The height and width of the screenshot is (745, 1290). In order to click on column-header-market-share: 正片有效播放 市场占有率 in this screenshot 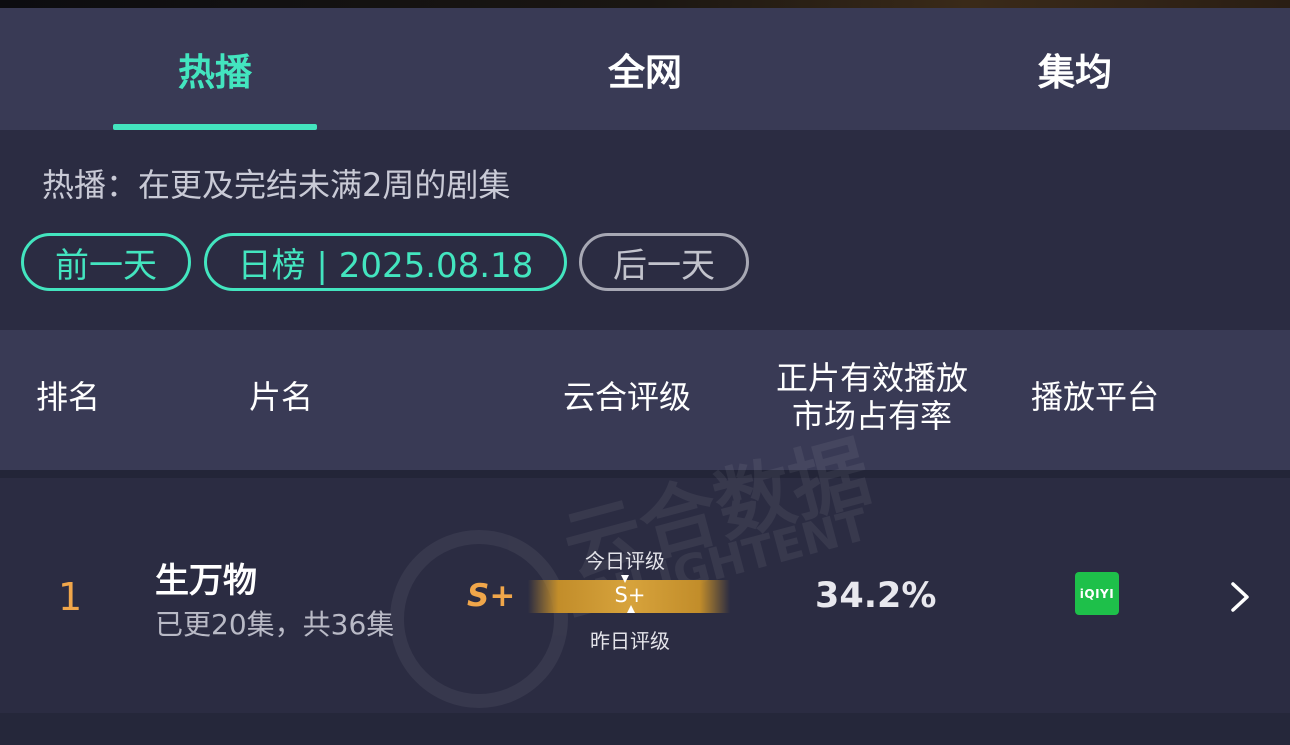, I will do `click(872, 397)`.